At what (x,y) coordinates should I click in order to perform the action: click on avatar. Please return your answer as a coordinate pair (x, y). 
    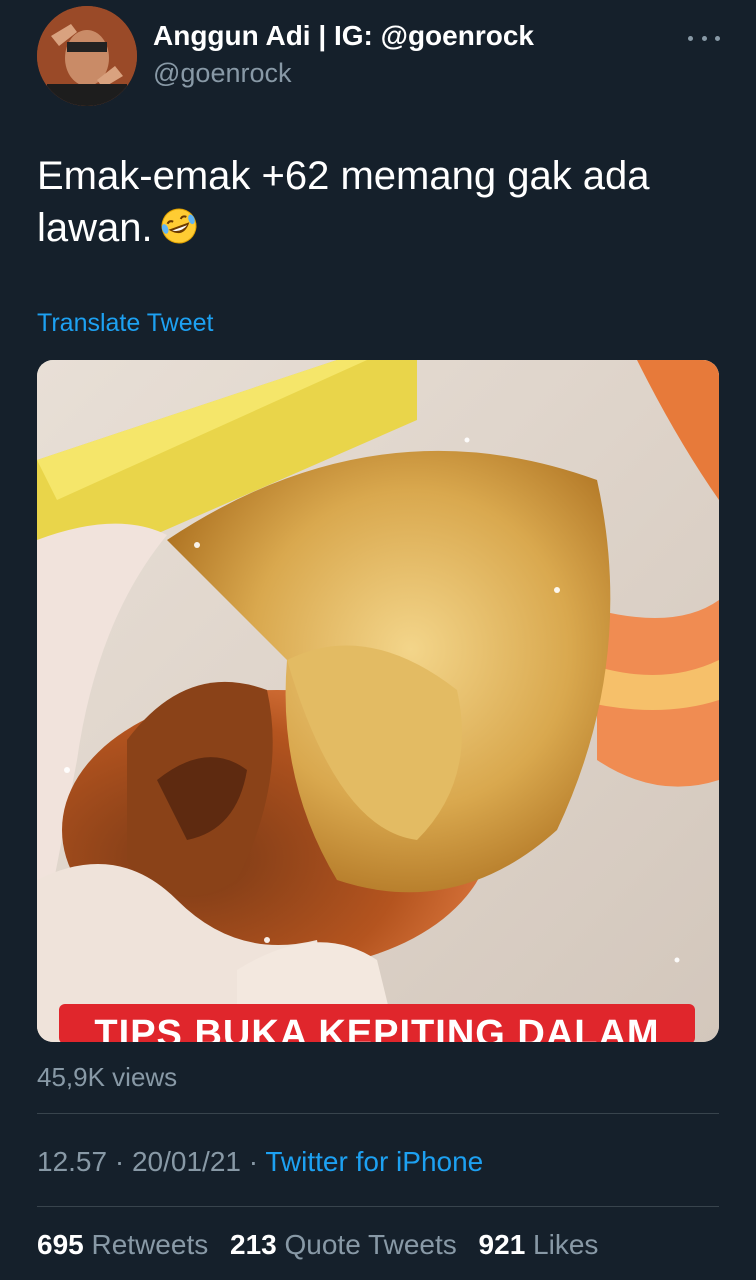
    Looking at the image, I should click on (87, 56).